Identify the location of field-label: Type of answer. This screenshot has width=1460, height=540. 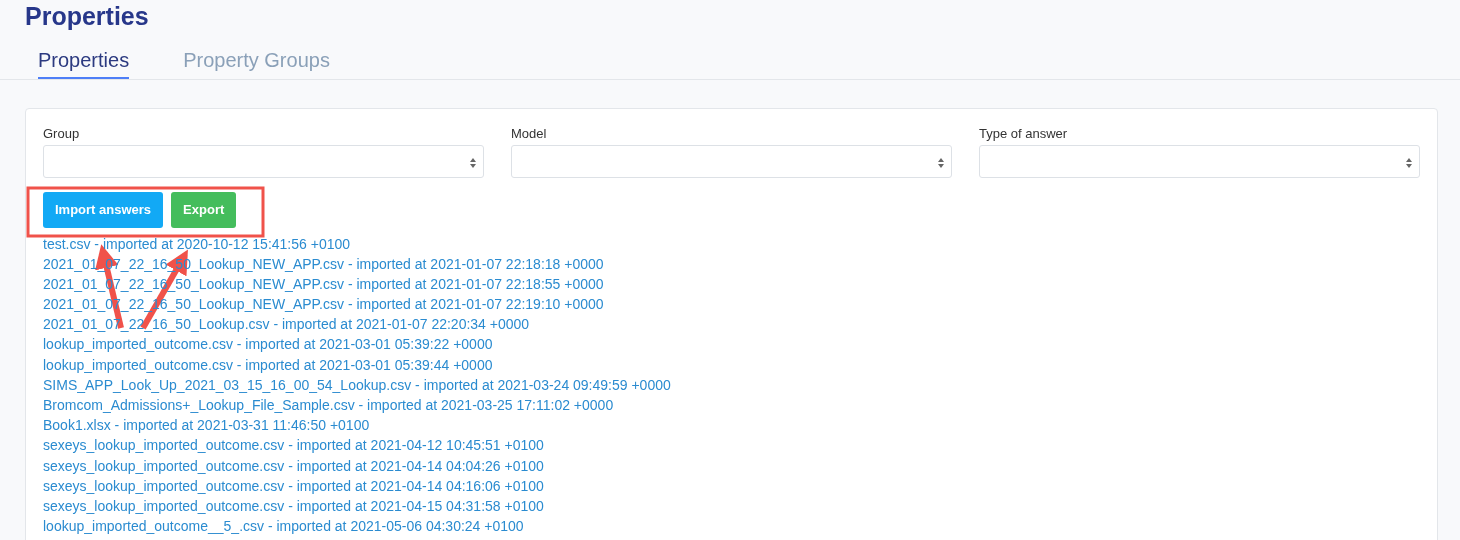
(1024, 134).